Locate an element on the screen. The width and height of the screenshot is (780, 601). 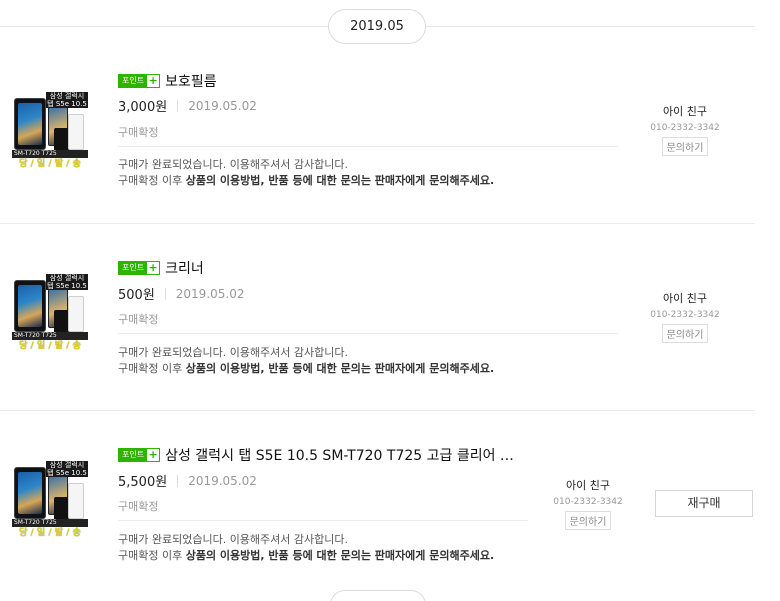
product-title: 보호필름 is located at coordinates (191, 81).